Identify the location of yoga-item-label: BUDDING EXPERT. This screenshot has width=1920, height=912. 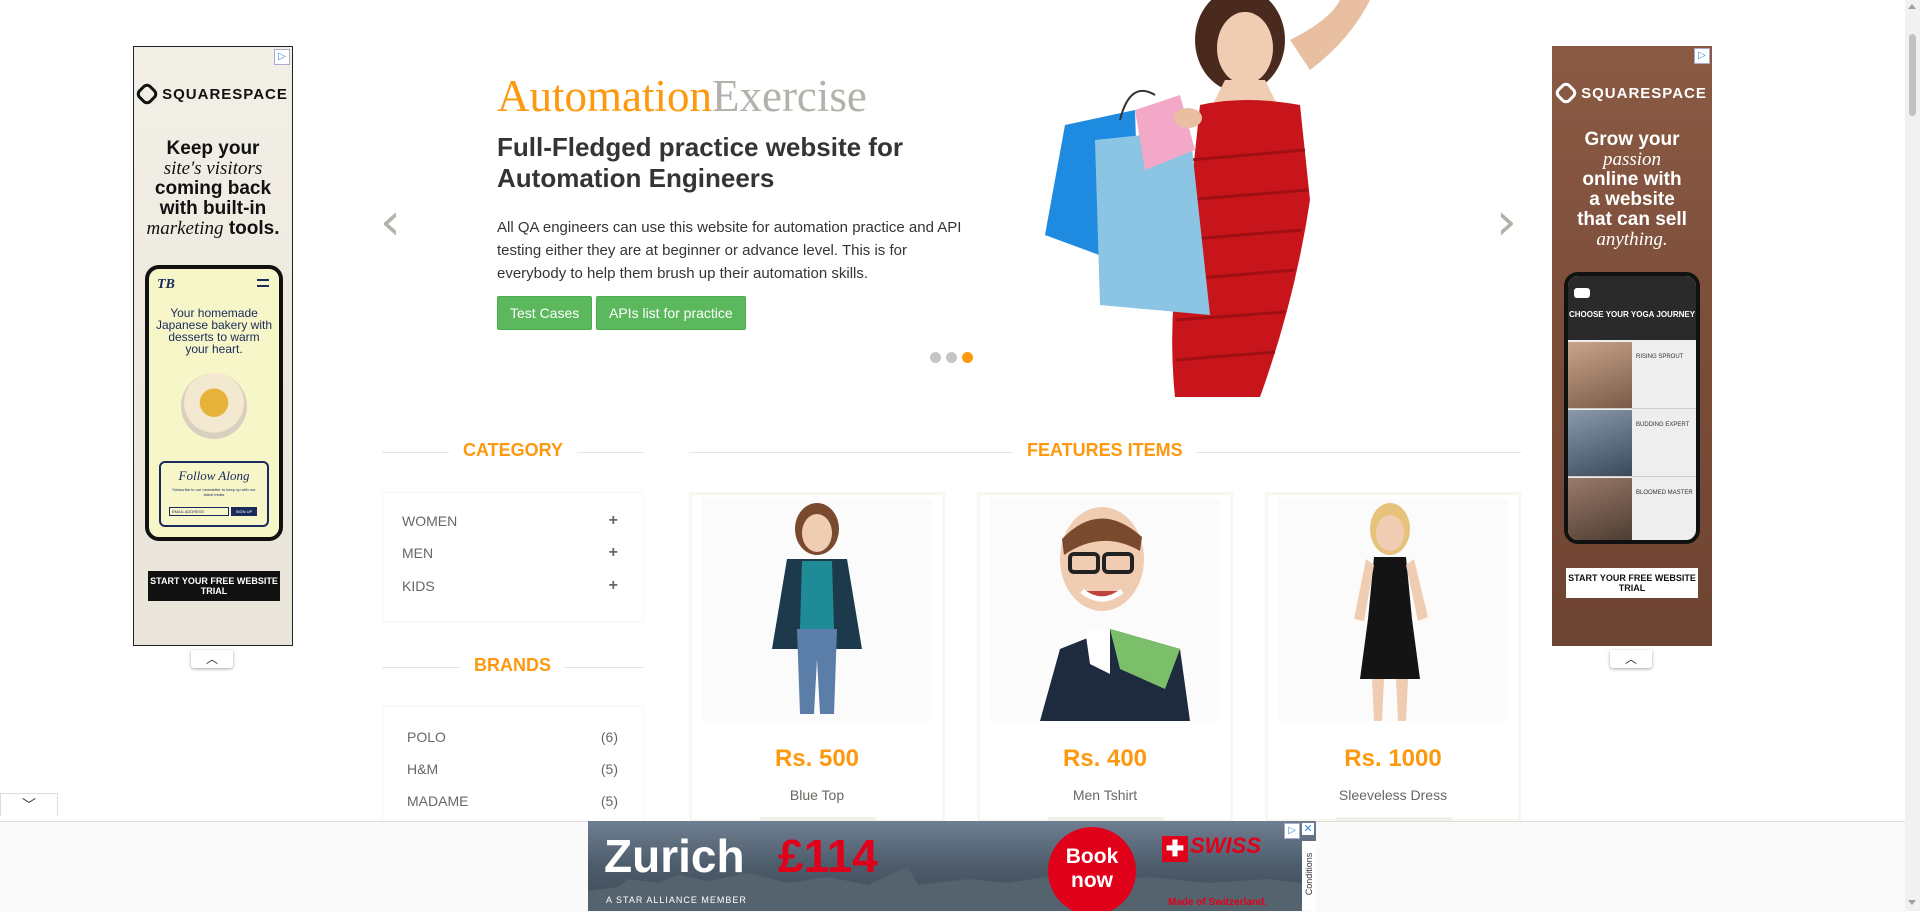
(1663, 425).